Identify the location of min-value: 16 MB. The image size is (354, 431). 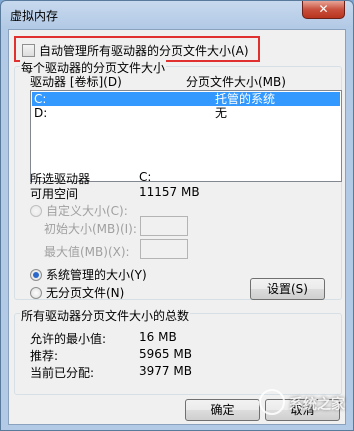
(158, 337).